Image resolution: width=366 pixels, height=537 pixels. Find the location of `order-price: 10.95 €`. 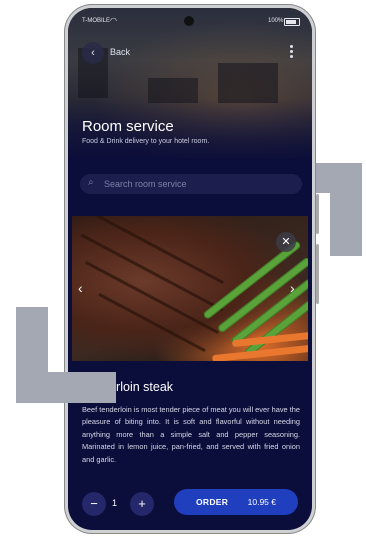

order-price: 10.95 € is located at coordinates (261, 502).